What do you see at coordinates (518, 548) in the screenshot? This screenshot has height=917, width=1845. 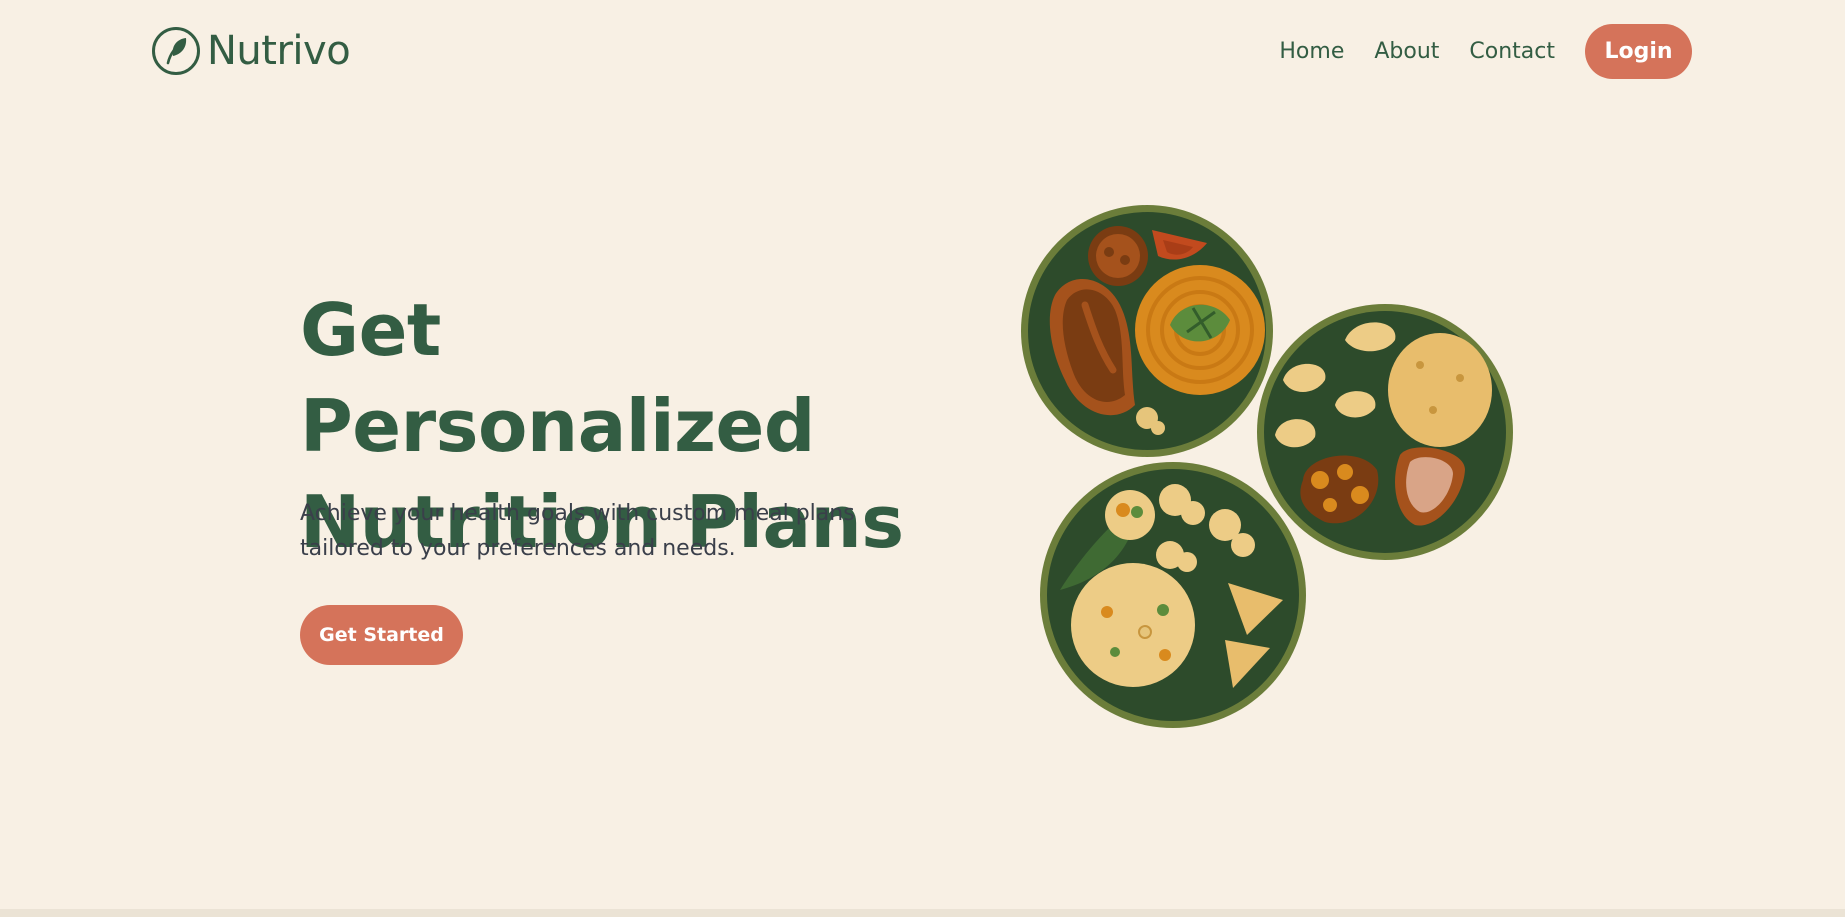 I see `hero-subtitle-line-2: tailored to your preferences and needs.` at bounding box center [518, 548].